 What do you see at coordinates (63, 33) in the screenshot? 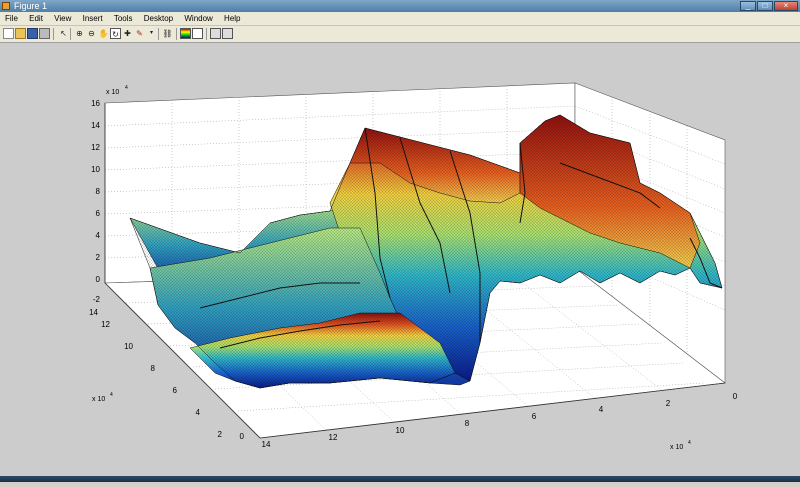
I see `pointer-icon: ↖` at bounding box center [63, 33].